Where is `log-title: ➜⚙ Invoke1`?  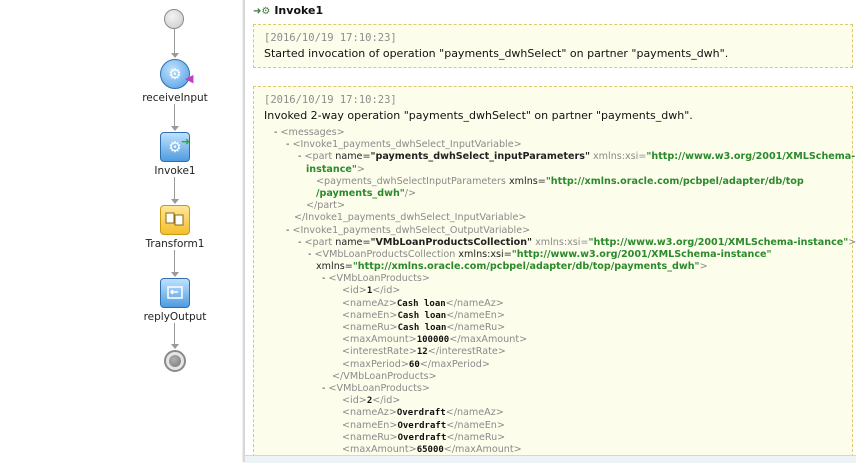 log-title: ➜⚙ Invoke1 is located at coordinates (288, 10).